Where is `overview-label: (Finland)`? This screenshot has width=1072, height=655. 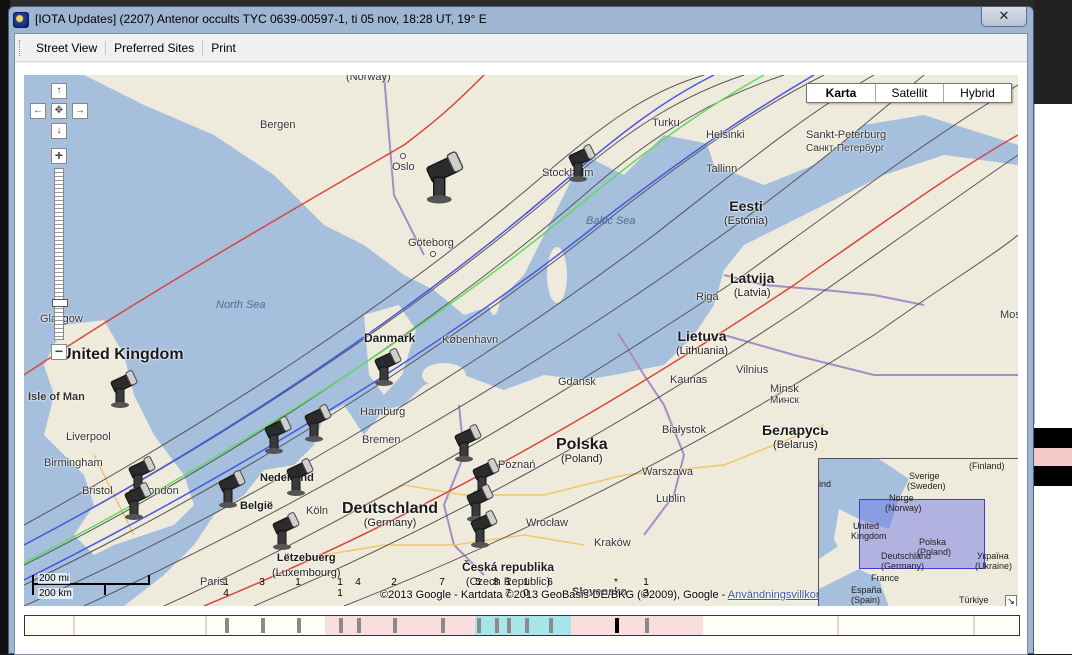
overview-label: (Finland) is located at coordinates (987, 466).